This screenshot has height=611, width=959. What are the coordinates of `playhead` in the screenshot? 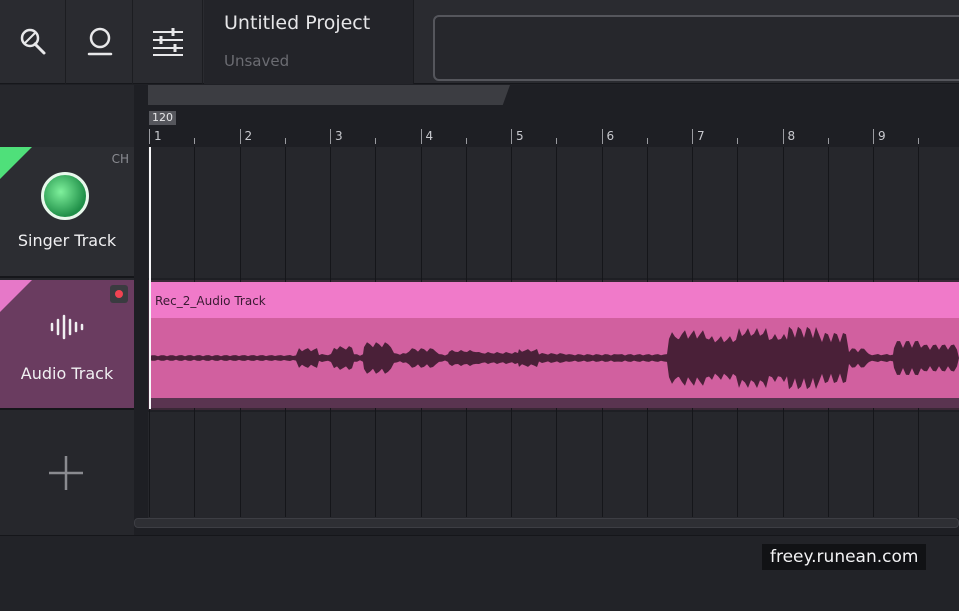 It's located at (150, 278).